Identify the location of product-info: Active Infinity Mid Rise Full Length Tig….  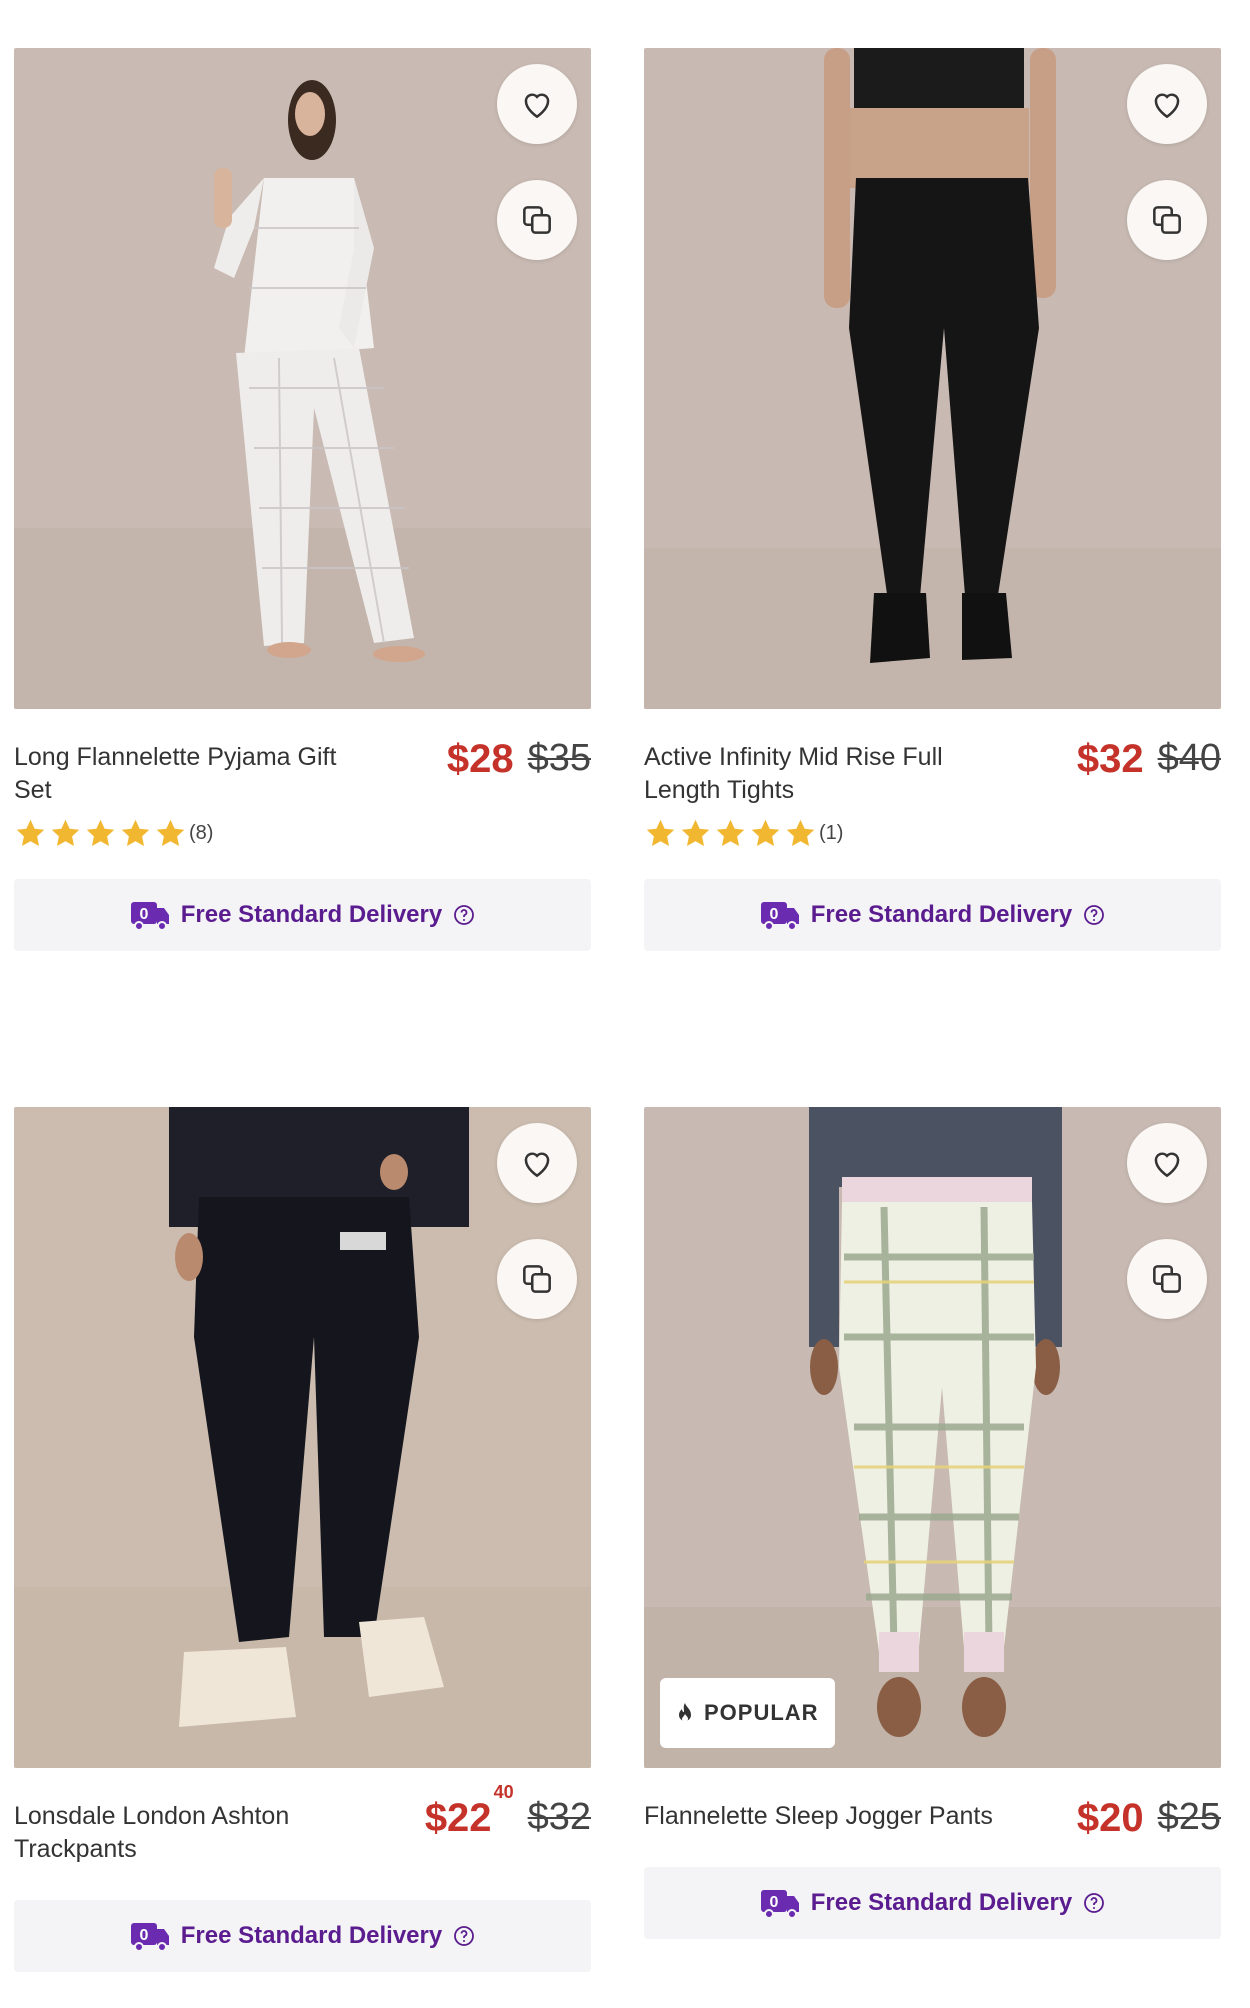
(932, 772).